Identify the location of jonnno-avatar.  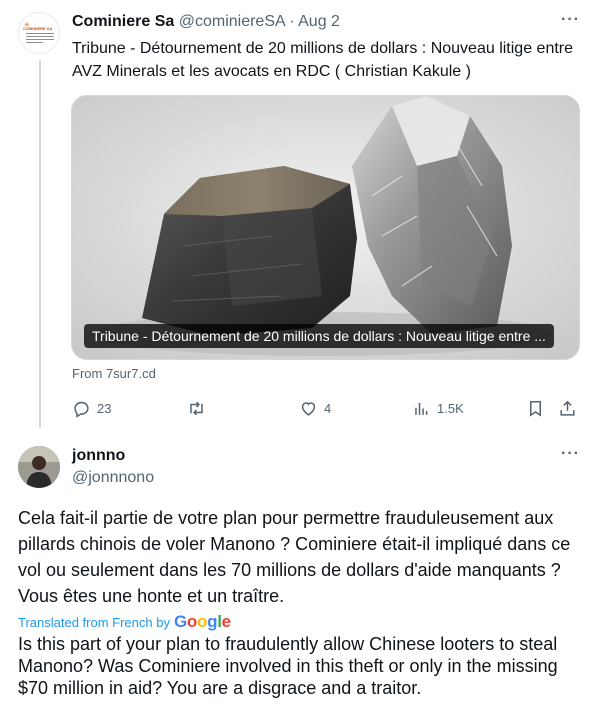
(39, 467).